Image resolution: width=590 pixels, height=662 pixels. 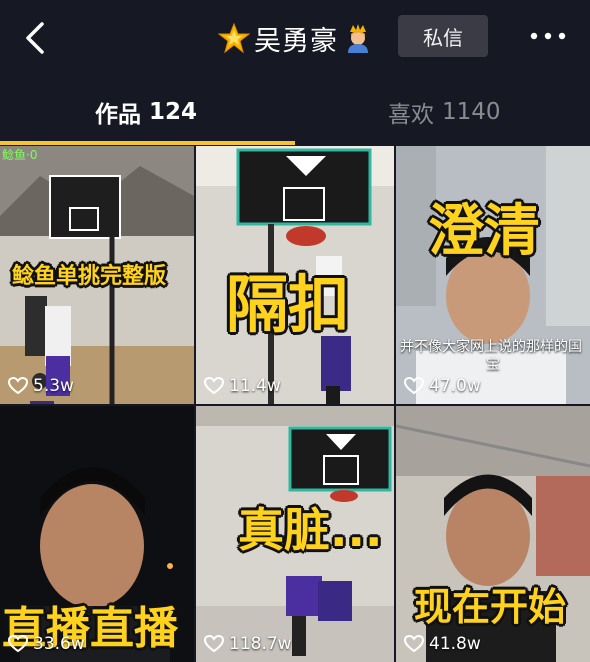 I want to click on video-tag: 鲶鱼·0, so click(x=20, y=155).